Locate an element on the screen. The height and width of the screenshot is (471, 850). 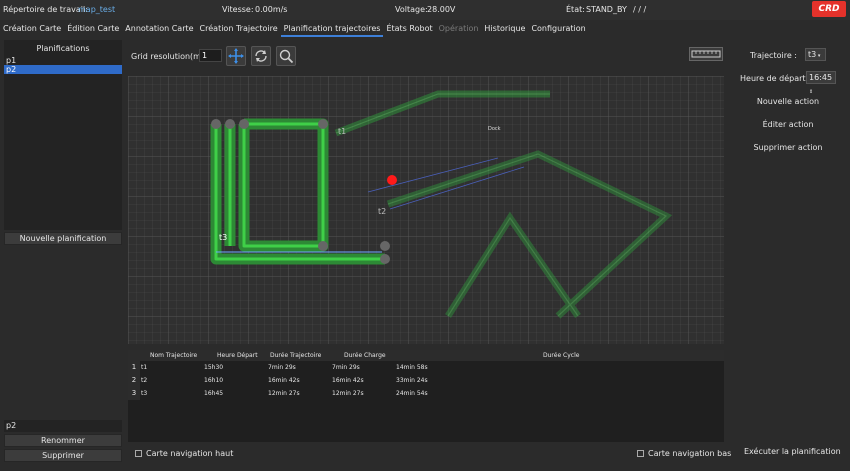
speed-label: Vitesse: is located at coordinates (238, 9).